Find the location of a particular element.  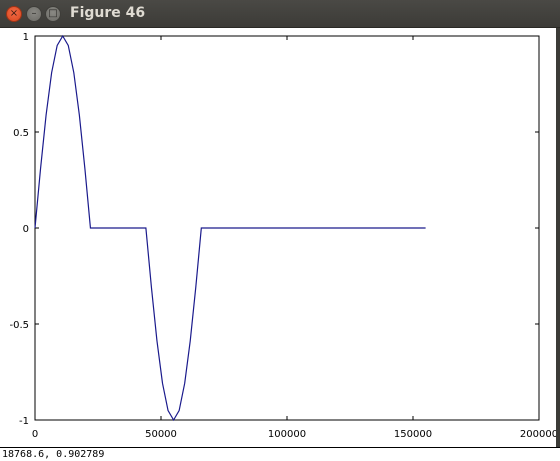

y-tick-label: -1 is located at coordinates (24, 421).